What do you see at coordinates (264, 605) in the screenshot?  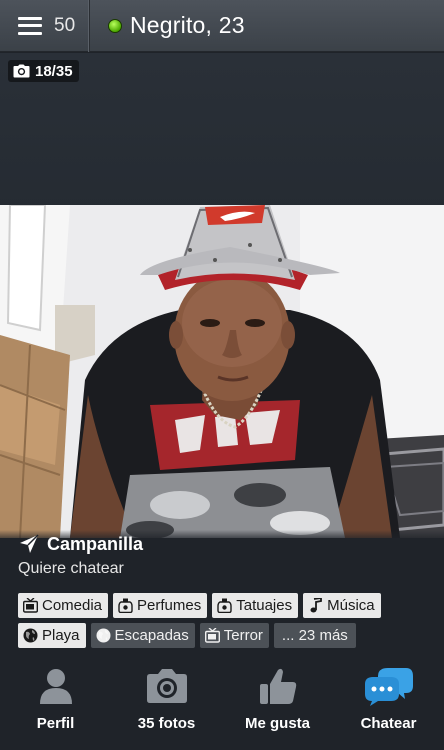 I see `interest-tag-label: Tatuajes` at bounding box center [264, 605].